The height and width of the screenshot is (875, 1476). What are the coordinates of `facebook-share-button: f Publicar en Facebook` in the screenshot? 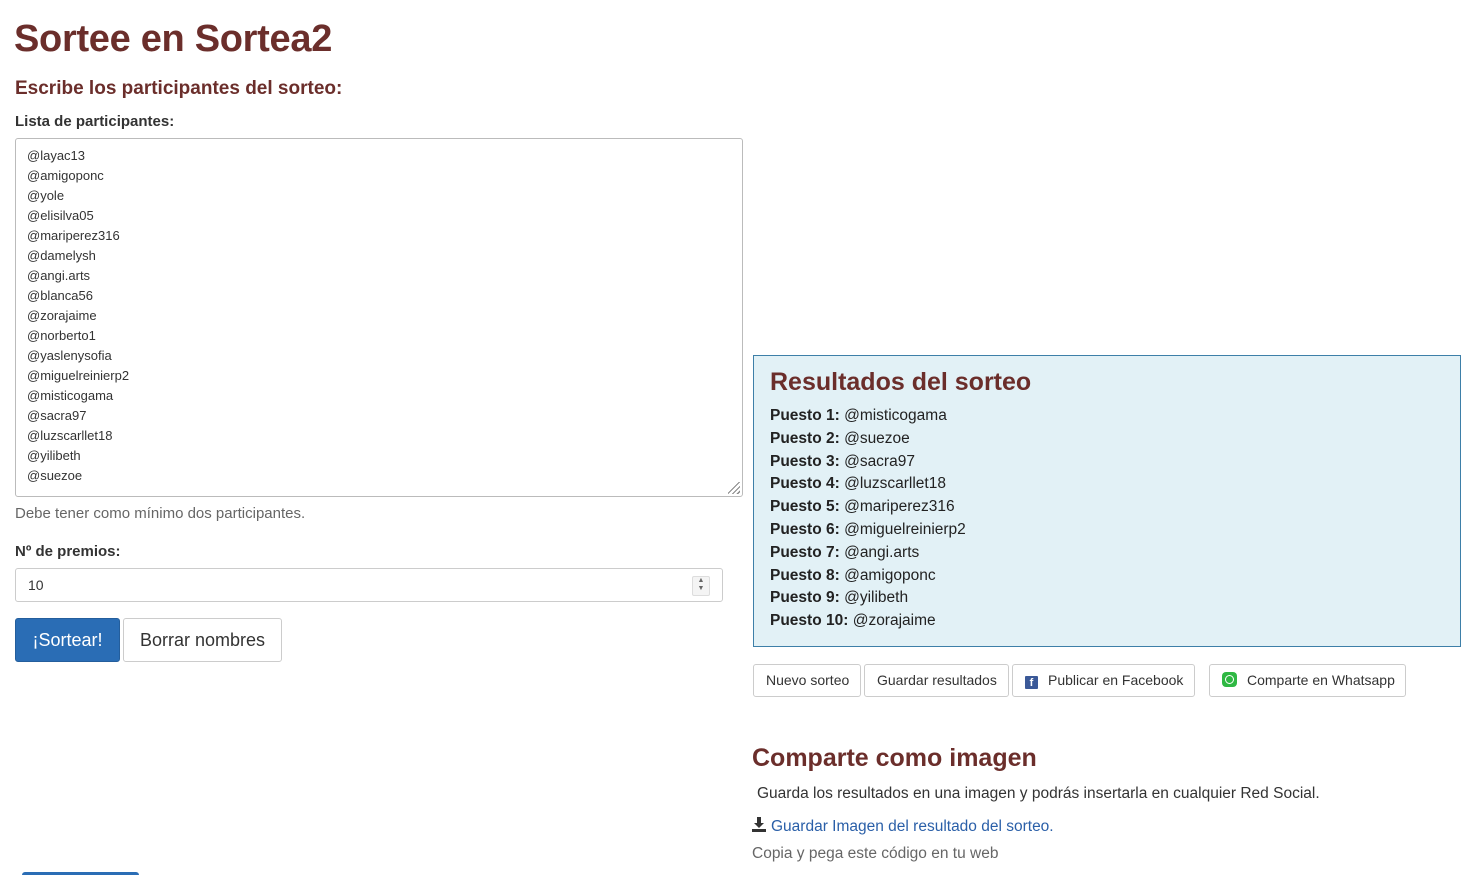 It's located at (1103, 680).